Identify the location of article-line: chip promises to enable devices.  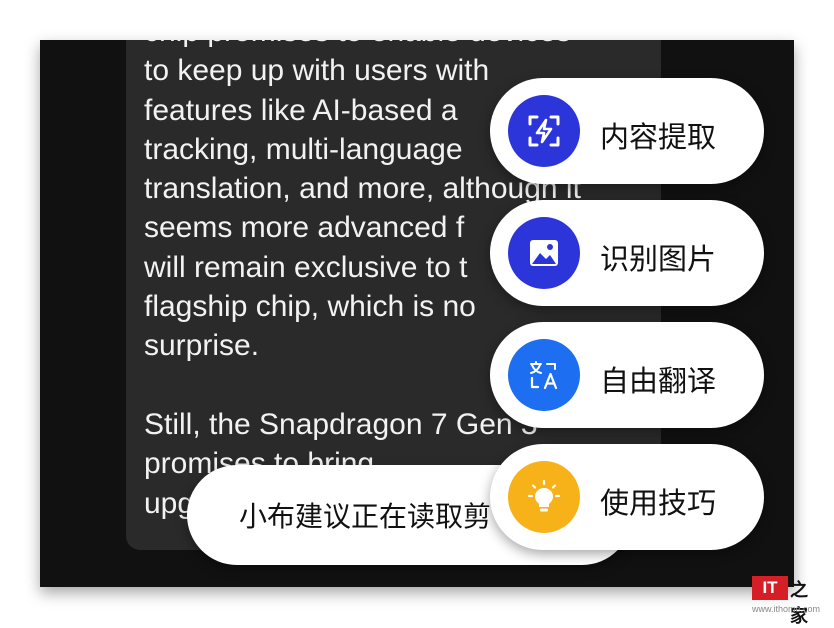
(404, 45).